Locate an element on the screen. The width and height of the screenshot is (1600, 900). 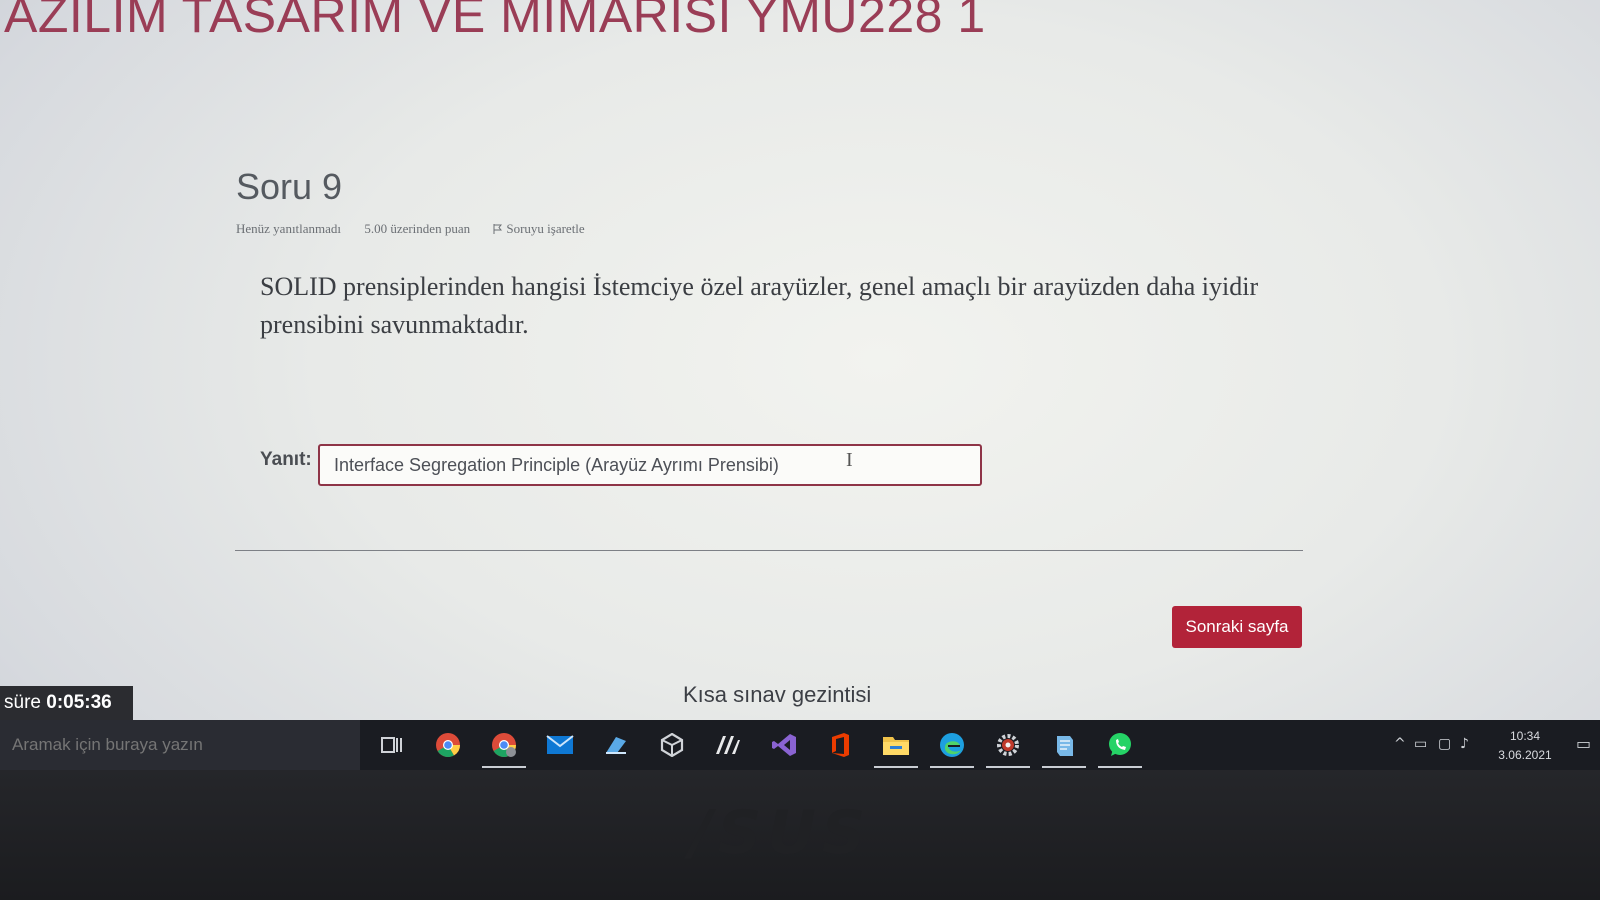
unity-icon is located at coordinates (672, 745).